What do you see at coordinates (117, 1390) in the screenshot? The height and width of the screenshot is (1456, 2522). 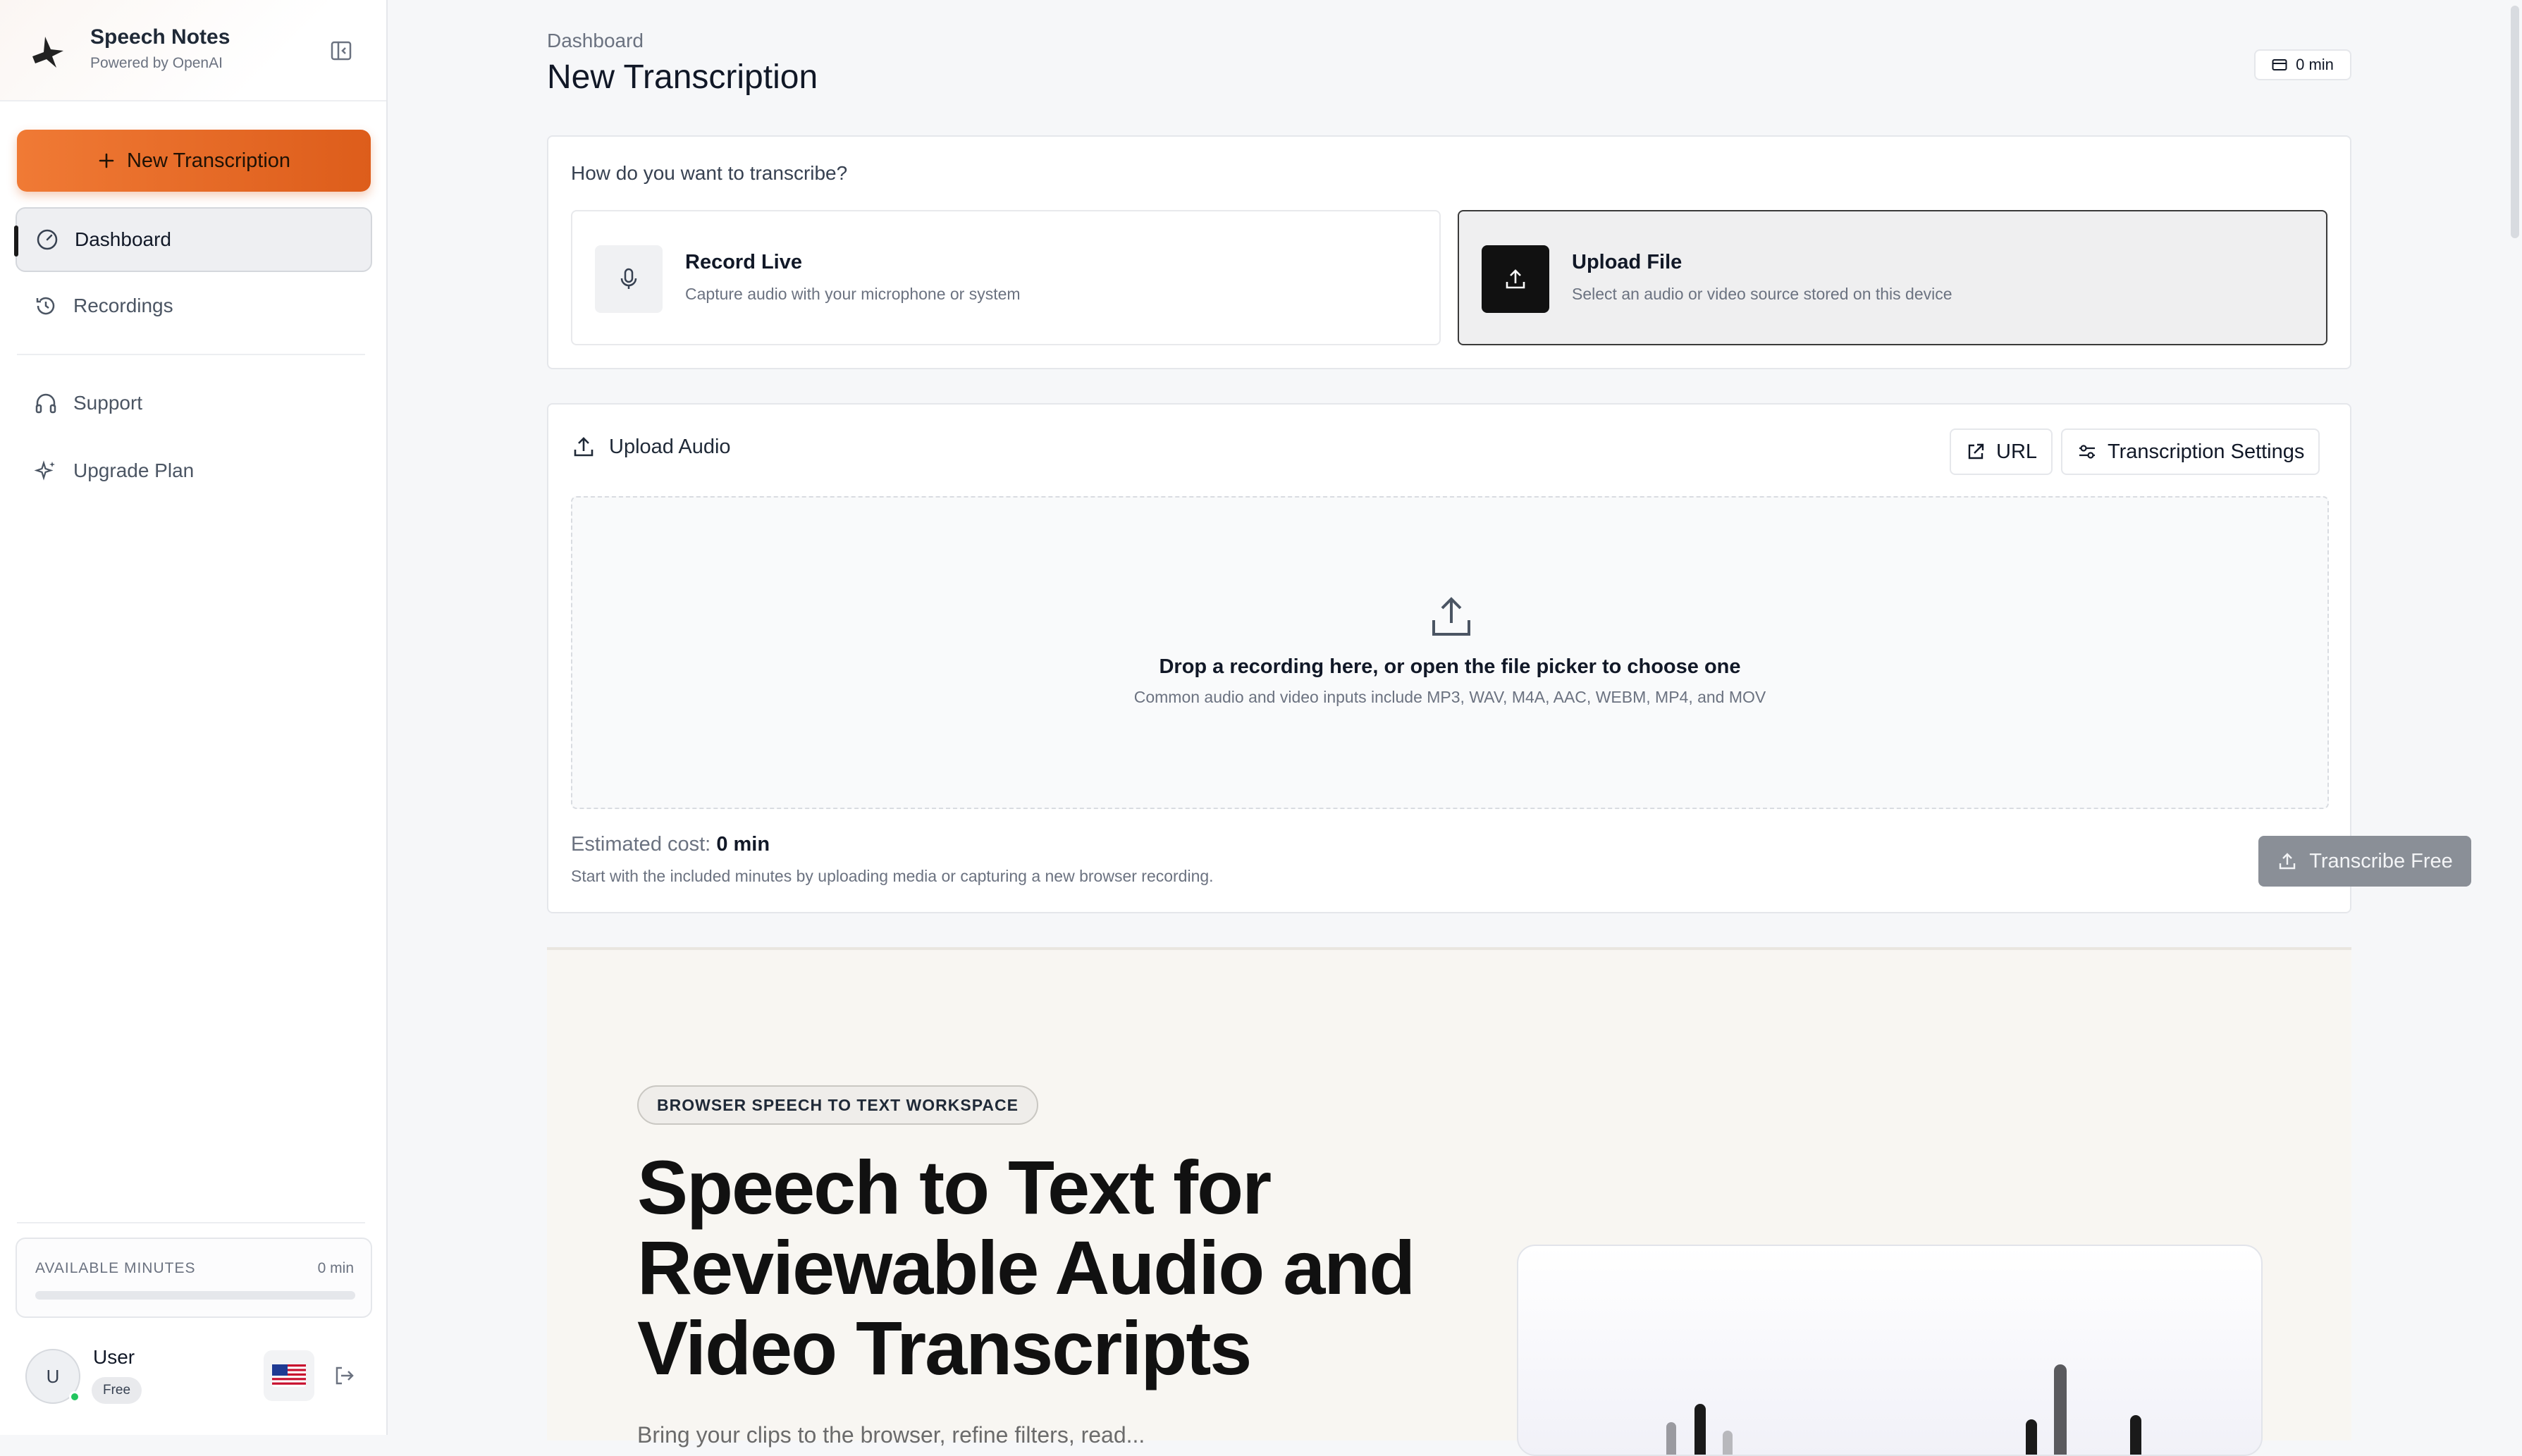 I see `plan-badge: Free` at bounding box center [117, 1390].